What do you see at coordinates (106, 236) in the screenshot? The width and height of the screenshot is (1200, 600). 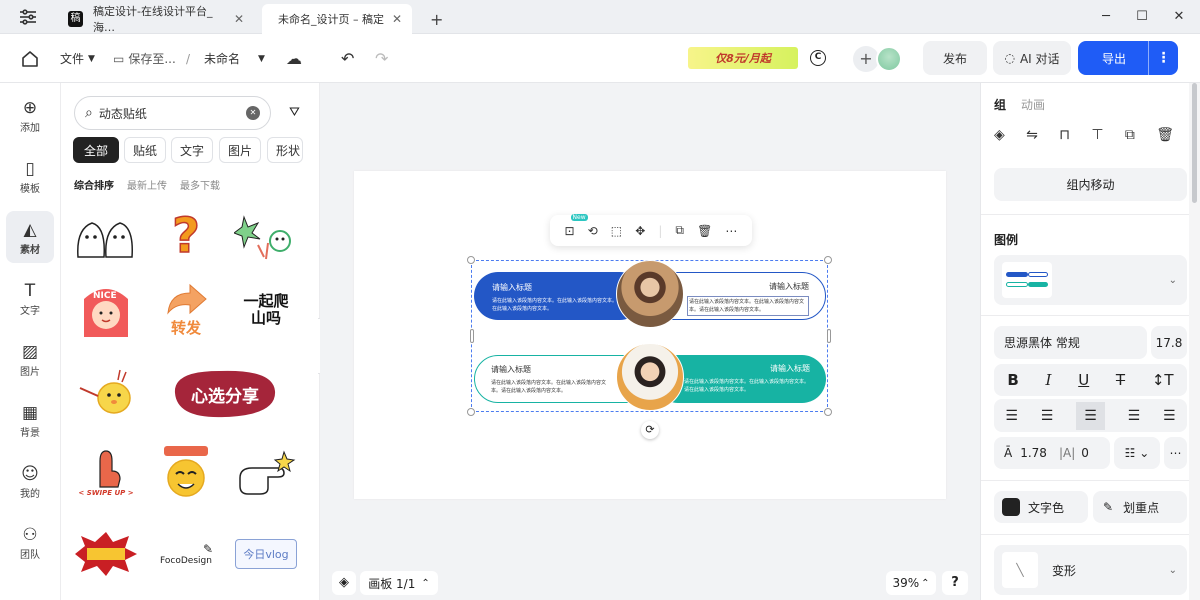 I see `sticker-ghosts` at bounding box center [106, 236].